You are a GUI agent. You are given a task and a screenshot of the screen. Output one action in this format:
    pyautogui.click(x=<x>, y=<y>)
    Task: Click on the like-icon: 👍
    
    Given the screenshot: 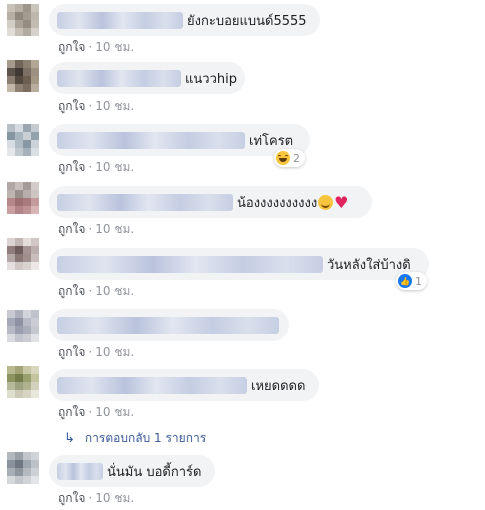 What is the action you would take?
    pyautogui.click(x=405, y=281)
    